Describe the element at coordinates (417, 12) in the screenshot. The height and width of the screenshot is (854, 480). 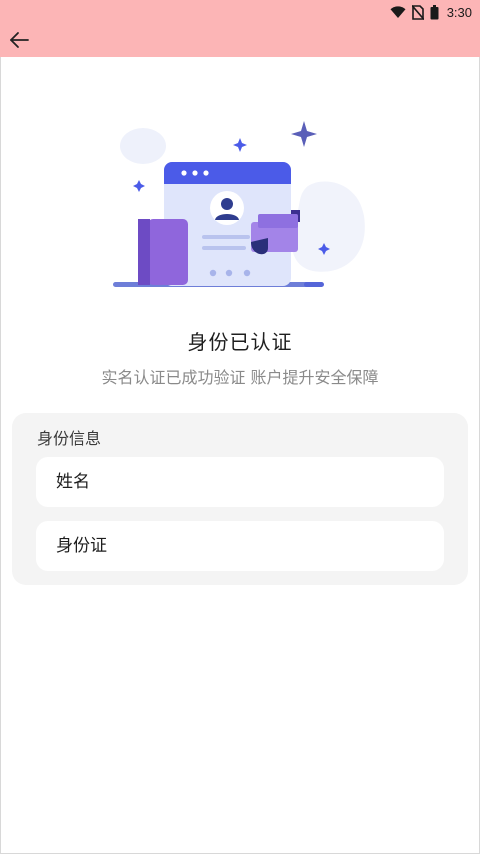
I see `no-sim-icon` at that location.